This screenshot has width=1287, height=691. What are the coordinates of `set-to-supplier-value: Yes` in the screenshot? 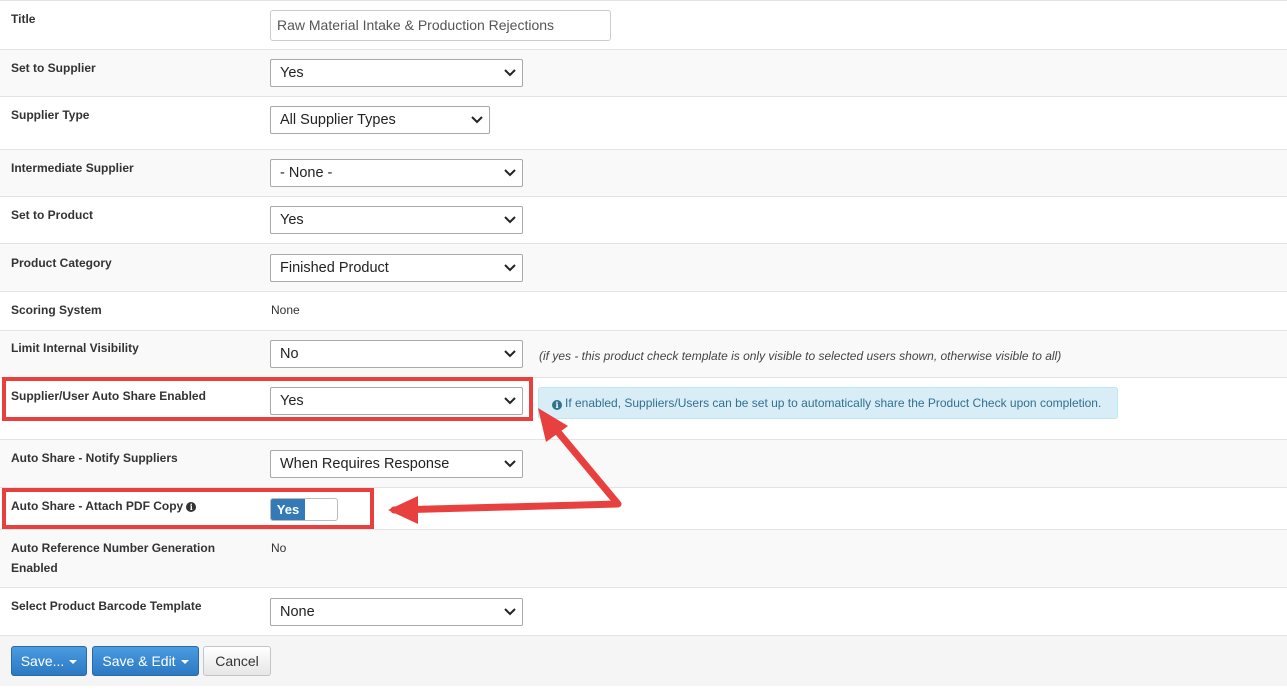 It's located at (292, 73).